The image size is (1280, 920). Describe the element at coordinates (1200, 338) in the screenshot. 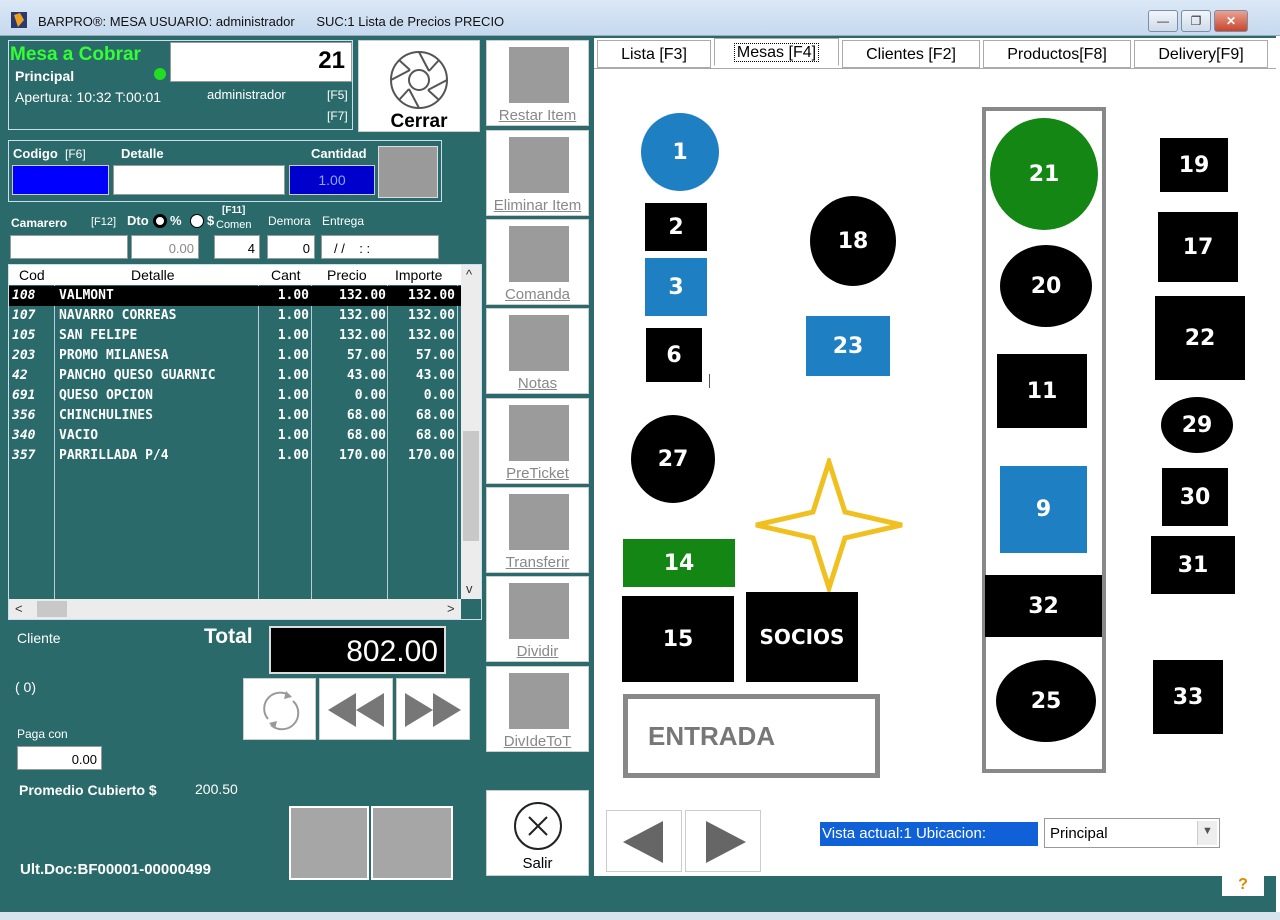

I see `mesa-table-22: 22` at that location.